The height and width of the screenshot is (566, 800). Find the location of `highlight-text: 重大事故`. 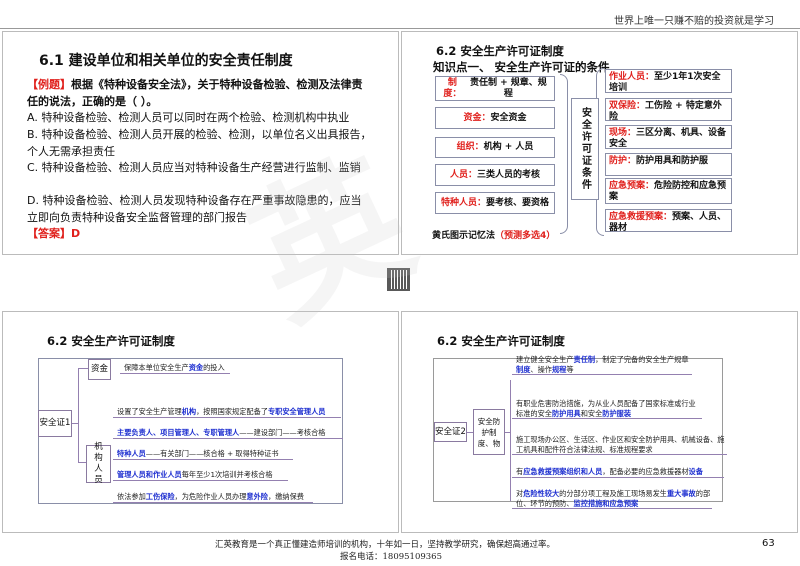

highlight-text: 重大事故 is located at coordinates (681, 493).